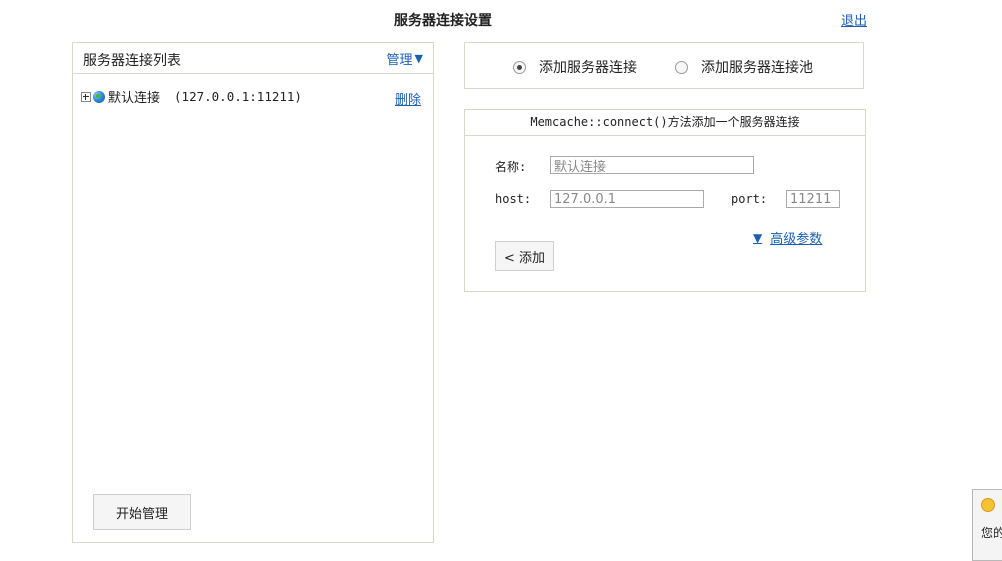 This screenshot has height=561, width=1002. Describe the element at coordinates (854, 19) in the screenshot. I see `logout-link: 退出` at that location.